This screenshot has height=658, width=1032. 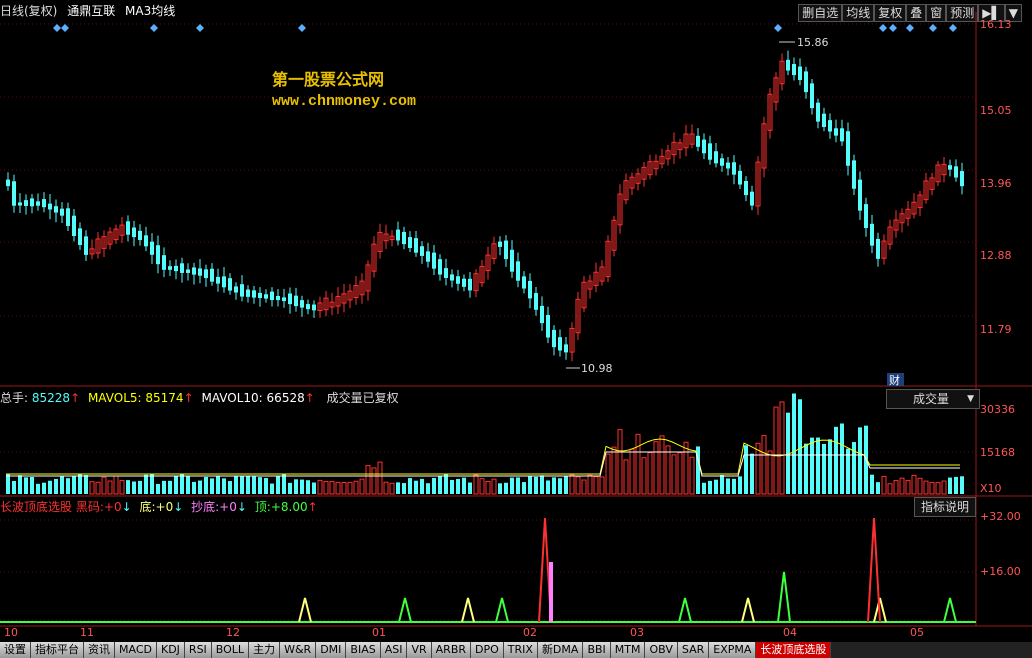 What do you see at coordinates (15, 650) in the screenshot?
I see `tab-0: 设置` at bounding box center [15, 650].